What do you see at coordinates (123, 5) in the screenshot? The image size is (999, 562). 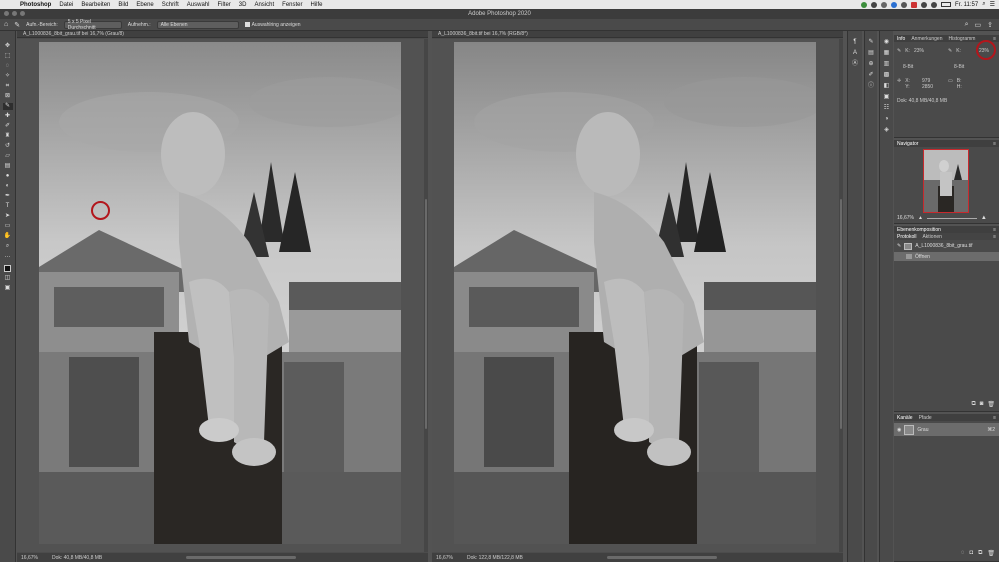 I see `menu-bild: Bild` at bounding box center [123, 5].